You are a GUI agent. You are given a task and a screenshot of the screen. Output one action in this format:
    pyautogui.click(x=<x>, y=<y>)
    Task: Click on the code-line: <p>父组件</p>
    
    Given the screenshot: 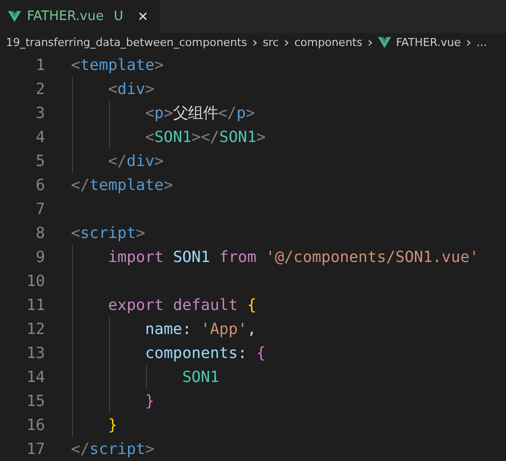 What is the action you would take?
    pyautogui.click(x=200, y=113)
    